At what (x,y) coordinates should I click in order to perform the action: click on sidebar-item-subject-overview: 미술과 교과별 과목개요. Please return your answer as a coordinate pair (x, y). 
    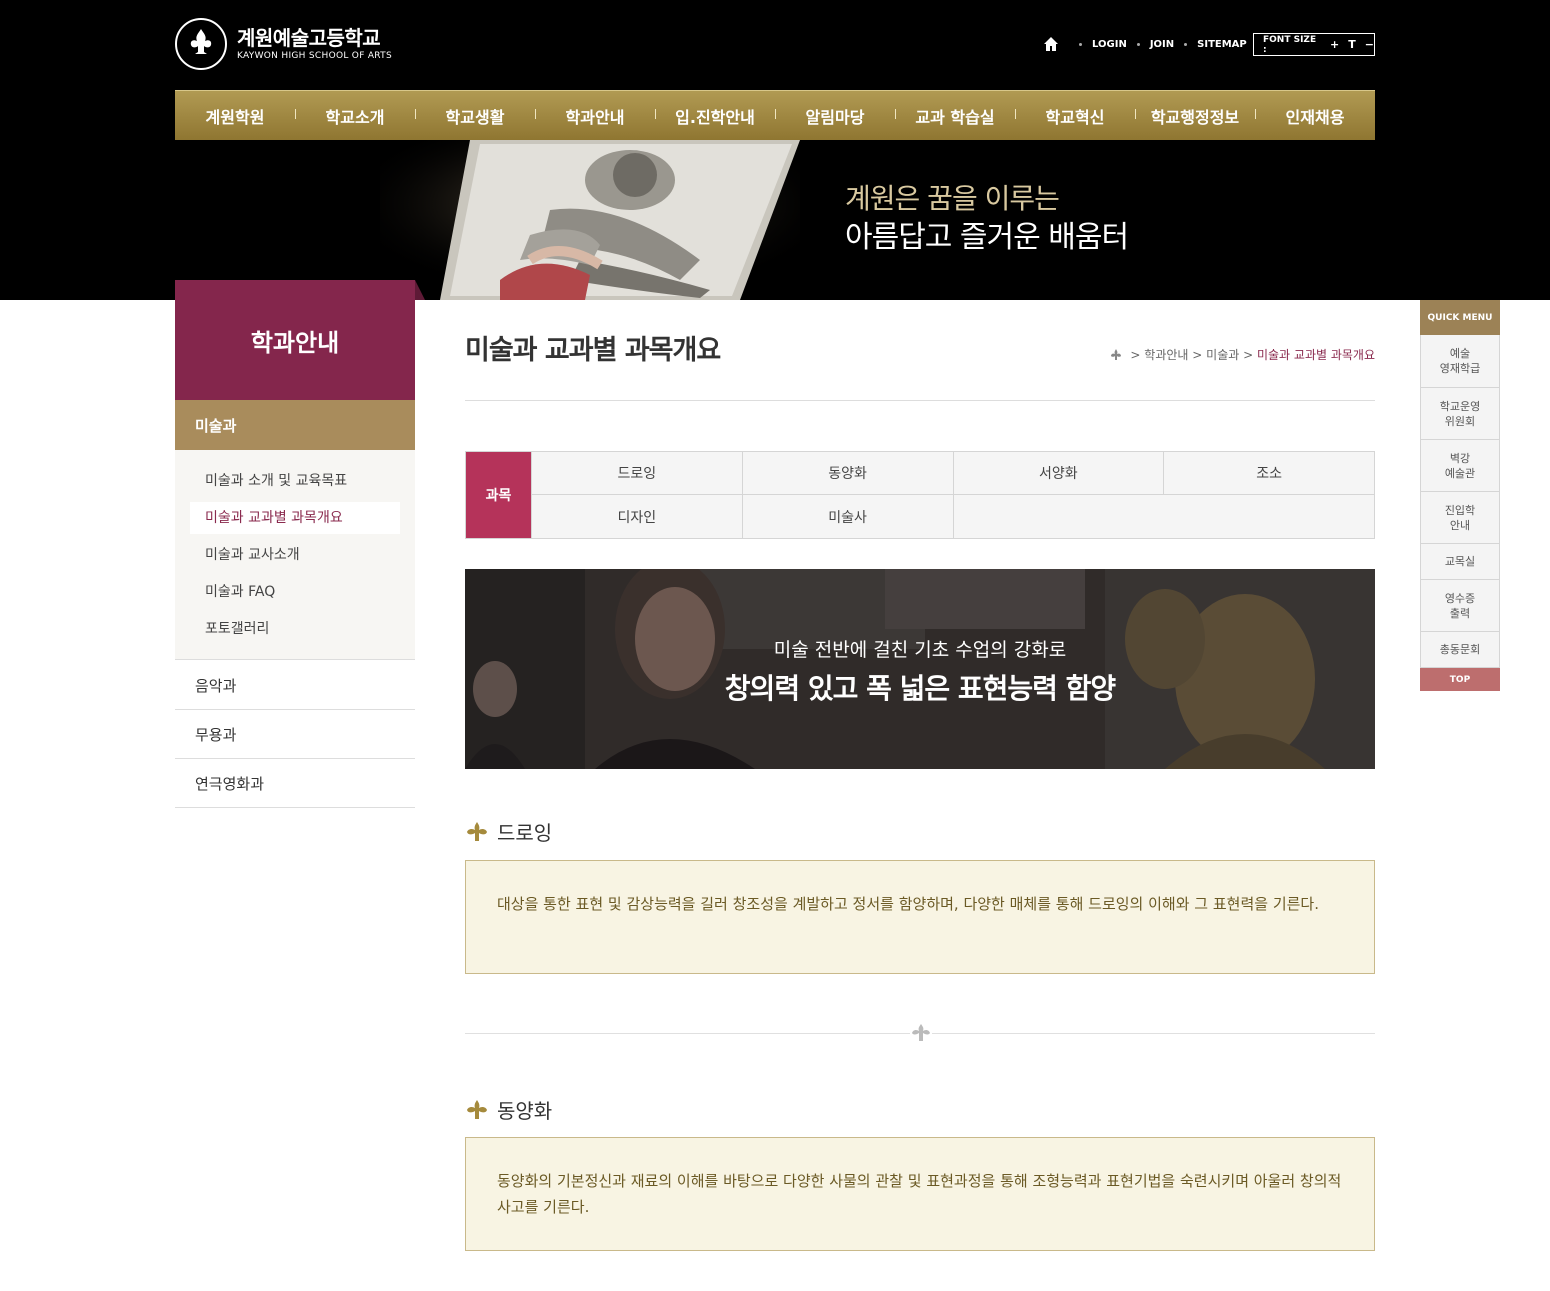
    Looking at the image, I should click on (295, 518).